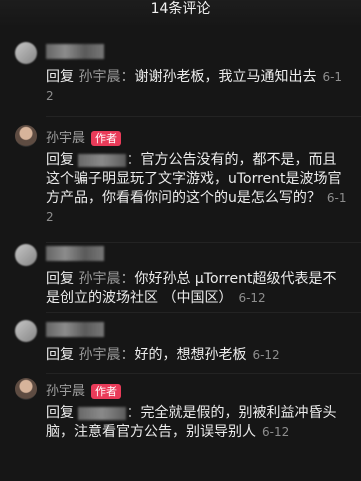  What do you see at coordinates (197, 423) in the screenshot?
I see `comment-body: 回复 ：完全就是假的，别被利益冲昏头脑，注意看官方公告，别误导别人 6-12` at bounding box center [197, 423].